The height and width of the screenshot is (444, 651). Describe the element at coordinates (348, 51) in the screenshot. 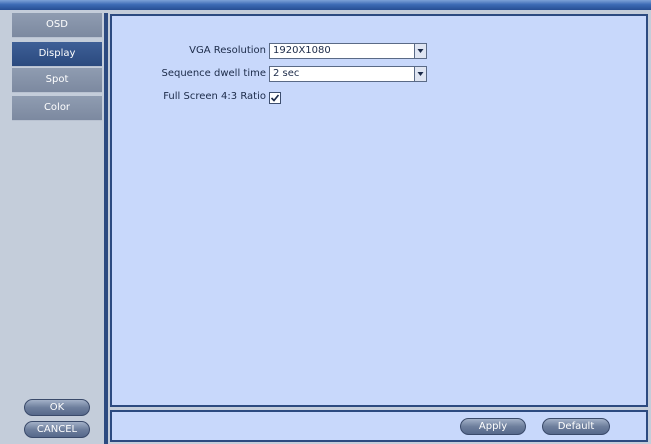

I see `vga-resolution-select: 1920X1080` at that location.